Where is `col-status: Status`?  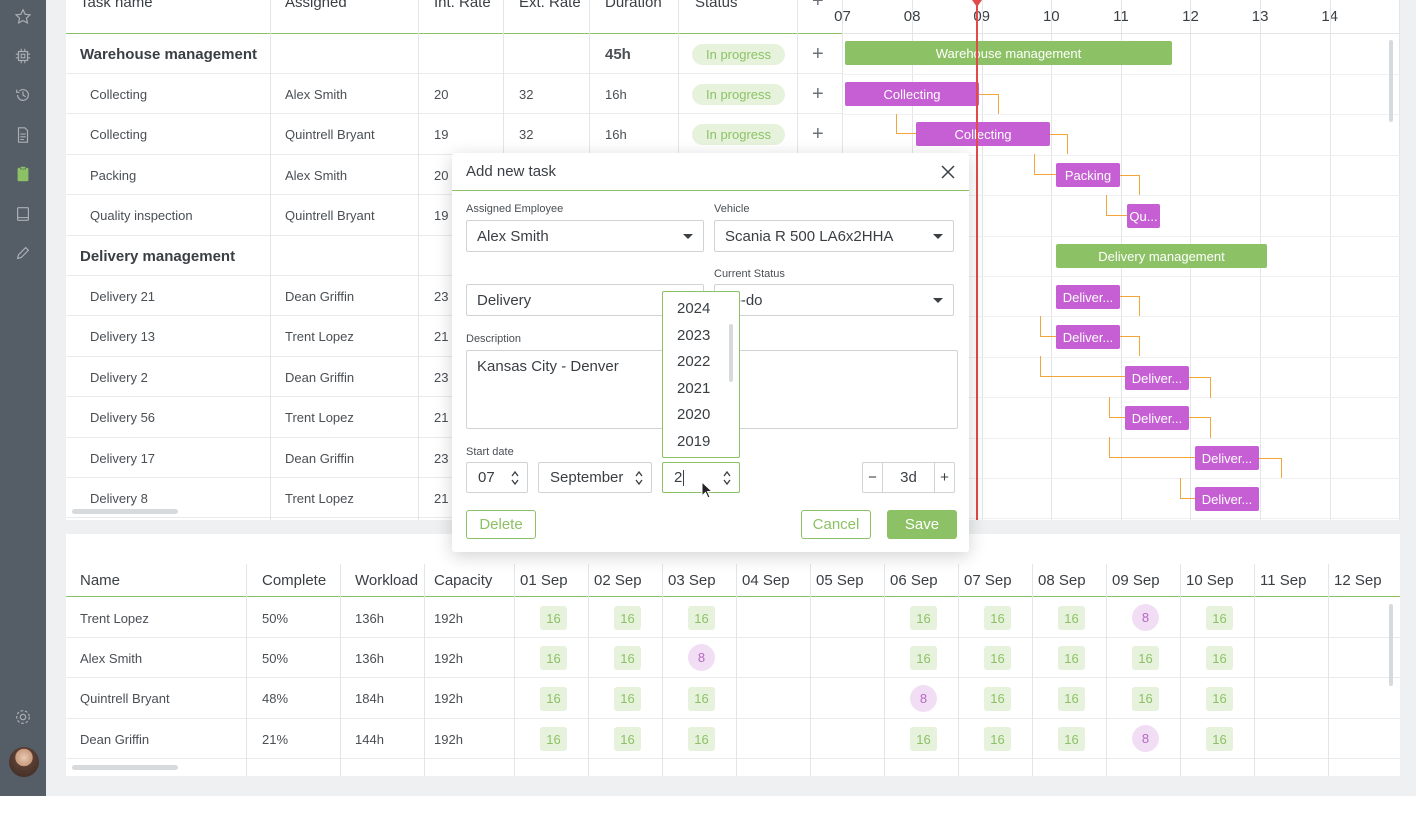
col-status: Status is located at coordinates (716, 5).